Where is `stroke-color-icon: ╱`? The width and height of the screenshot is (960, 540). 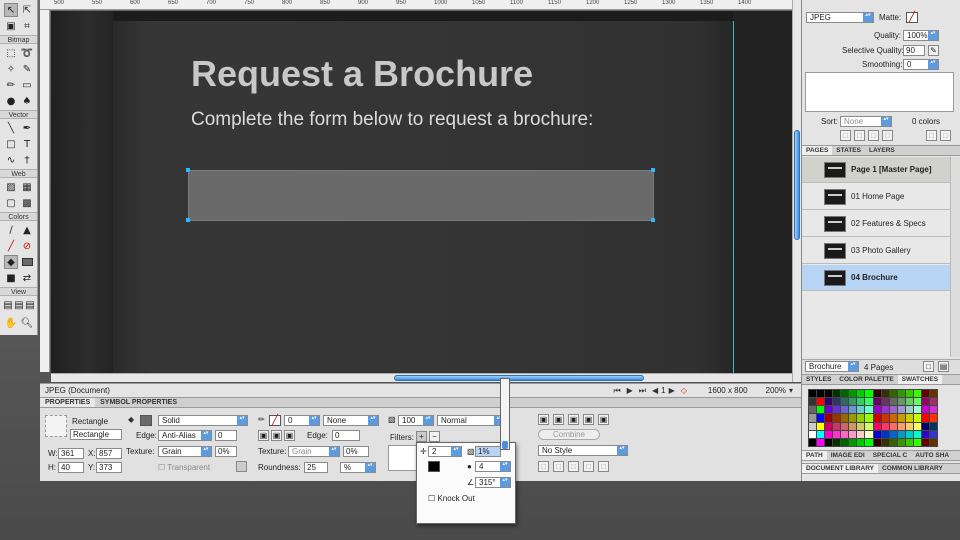 stroke-color-icon: ╱ is located at coordinates (11, 246).